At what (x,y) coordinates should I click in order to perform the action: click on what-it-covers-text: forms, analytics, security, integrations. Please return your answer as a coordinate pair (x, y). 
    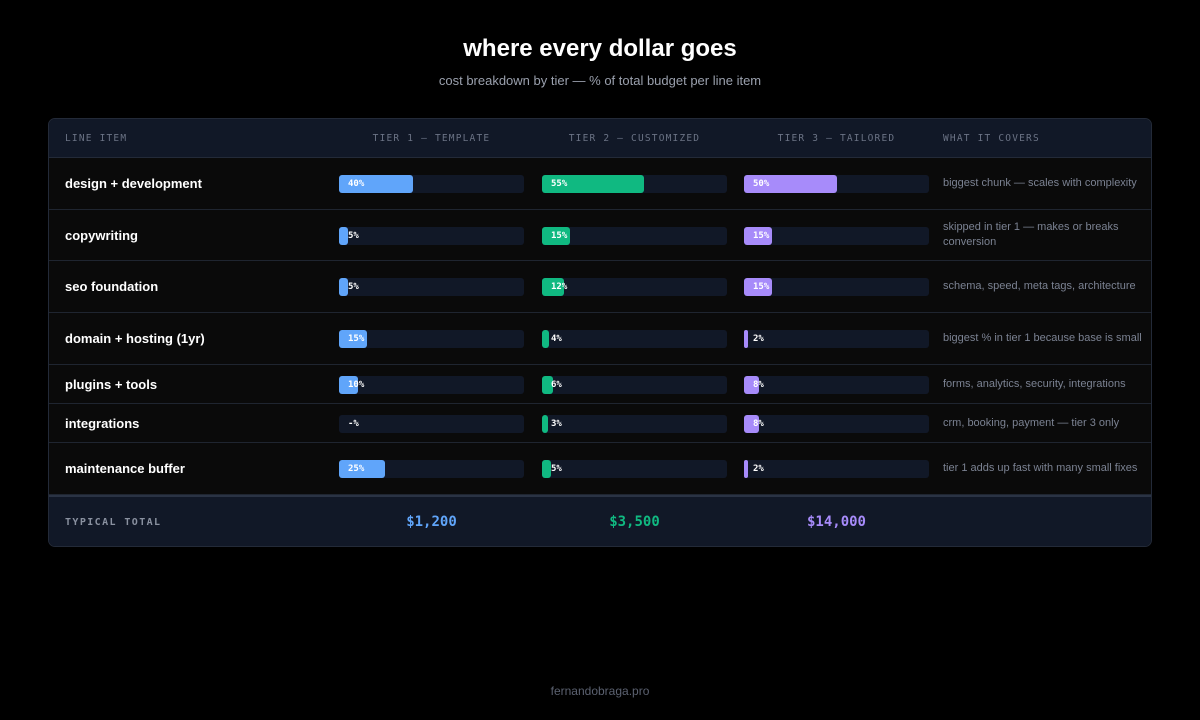
    Looking at the image, I should click on (1034, 383).